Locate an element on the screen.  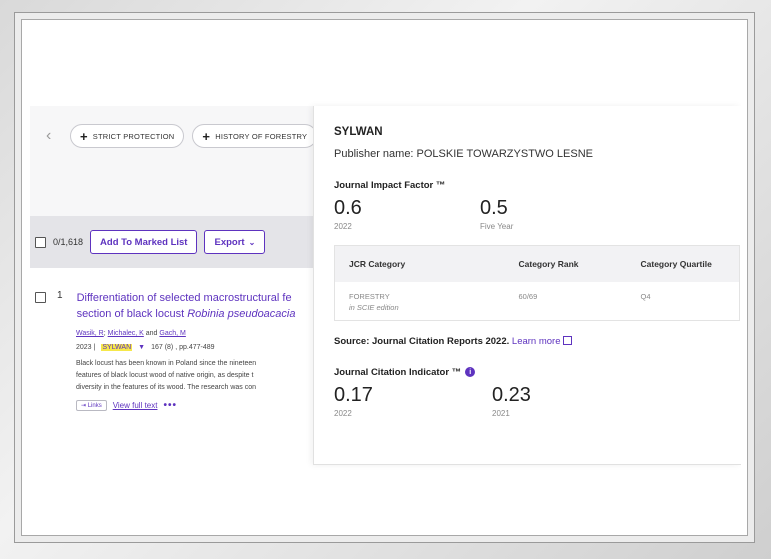
more-options-icon: ••• is located at coordinates (170, 405).